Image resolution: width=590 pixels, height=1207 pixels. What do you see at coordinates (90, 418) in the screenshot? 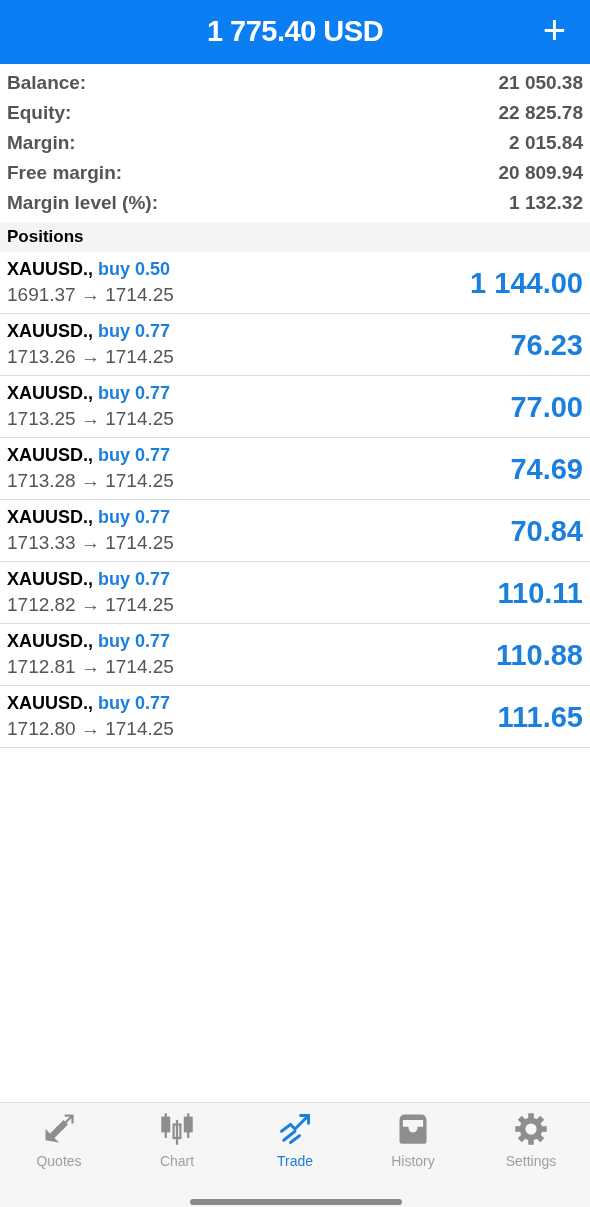
I see `price-range: 1713.25 → 1714.25` at bounding box center [90, 418].